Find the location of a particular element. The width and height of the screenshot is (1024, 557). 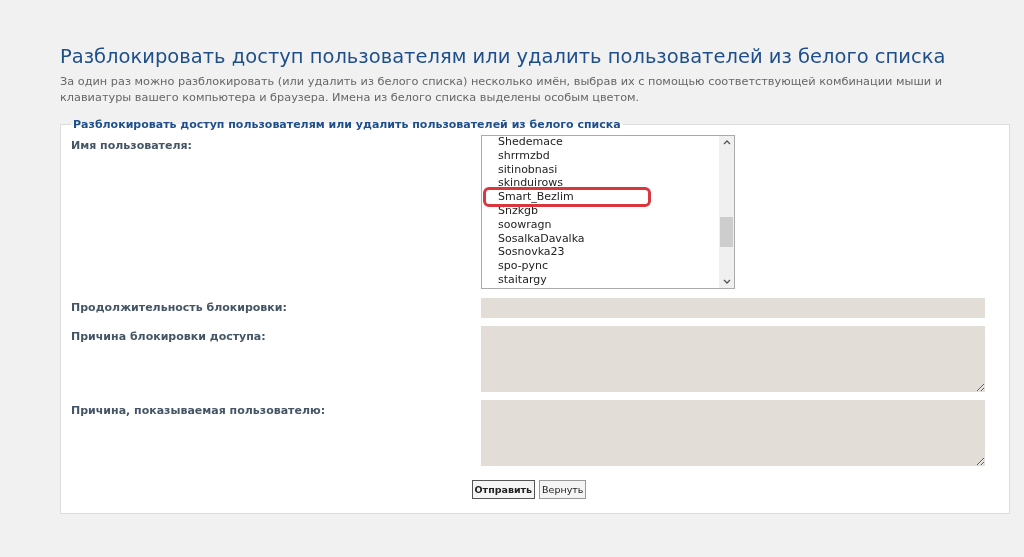

username-option: Smart_Bezlim is located at coordinates (567, 197).